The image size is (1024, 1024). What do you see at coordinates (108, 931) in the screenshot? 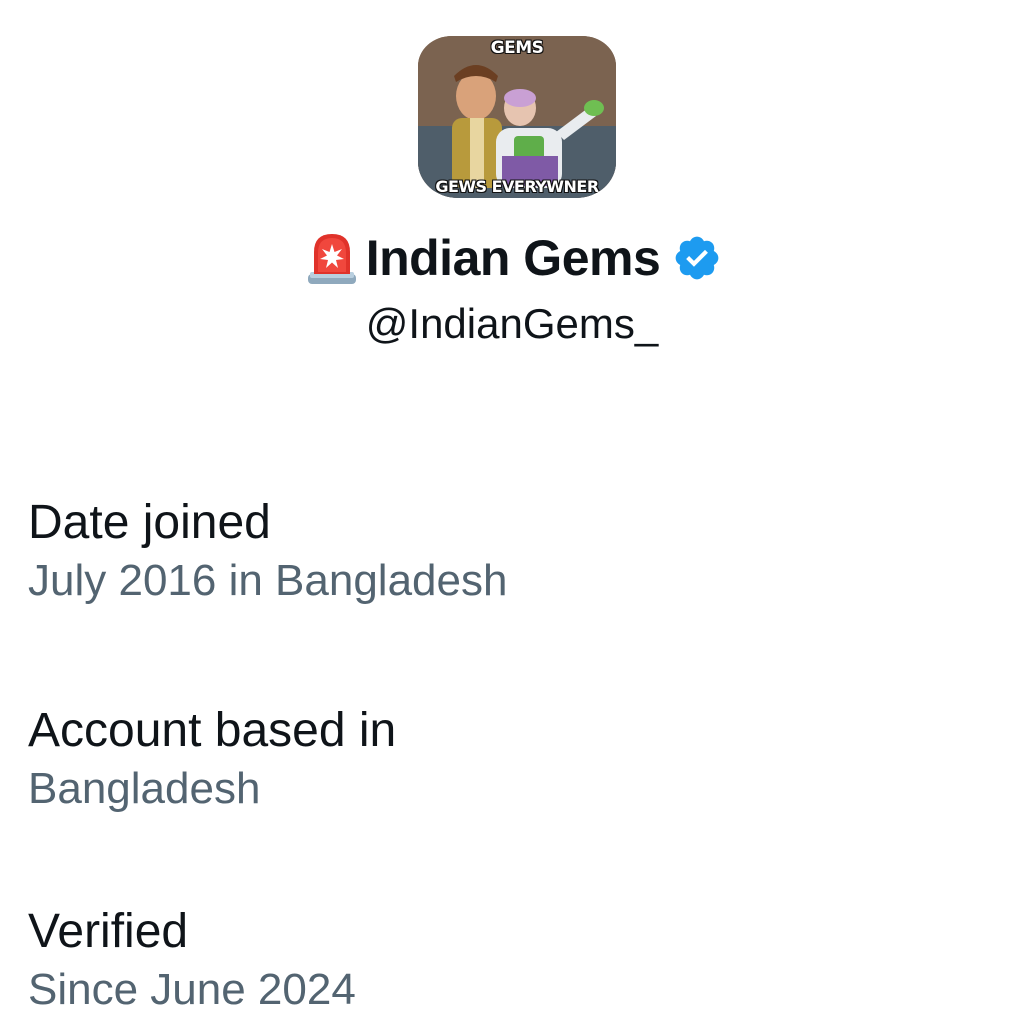
I see `verified-label: Verified` at bounding box center [108, 931].